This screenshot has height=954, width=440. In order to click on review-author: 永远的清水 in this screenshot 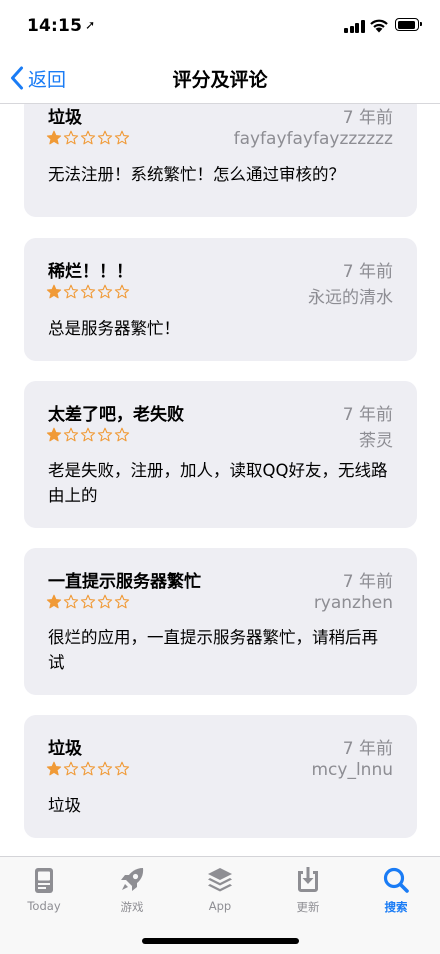, I will do `click(350, 298)`.